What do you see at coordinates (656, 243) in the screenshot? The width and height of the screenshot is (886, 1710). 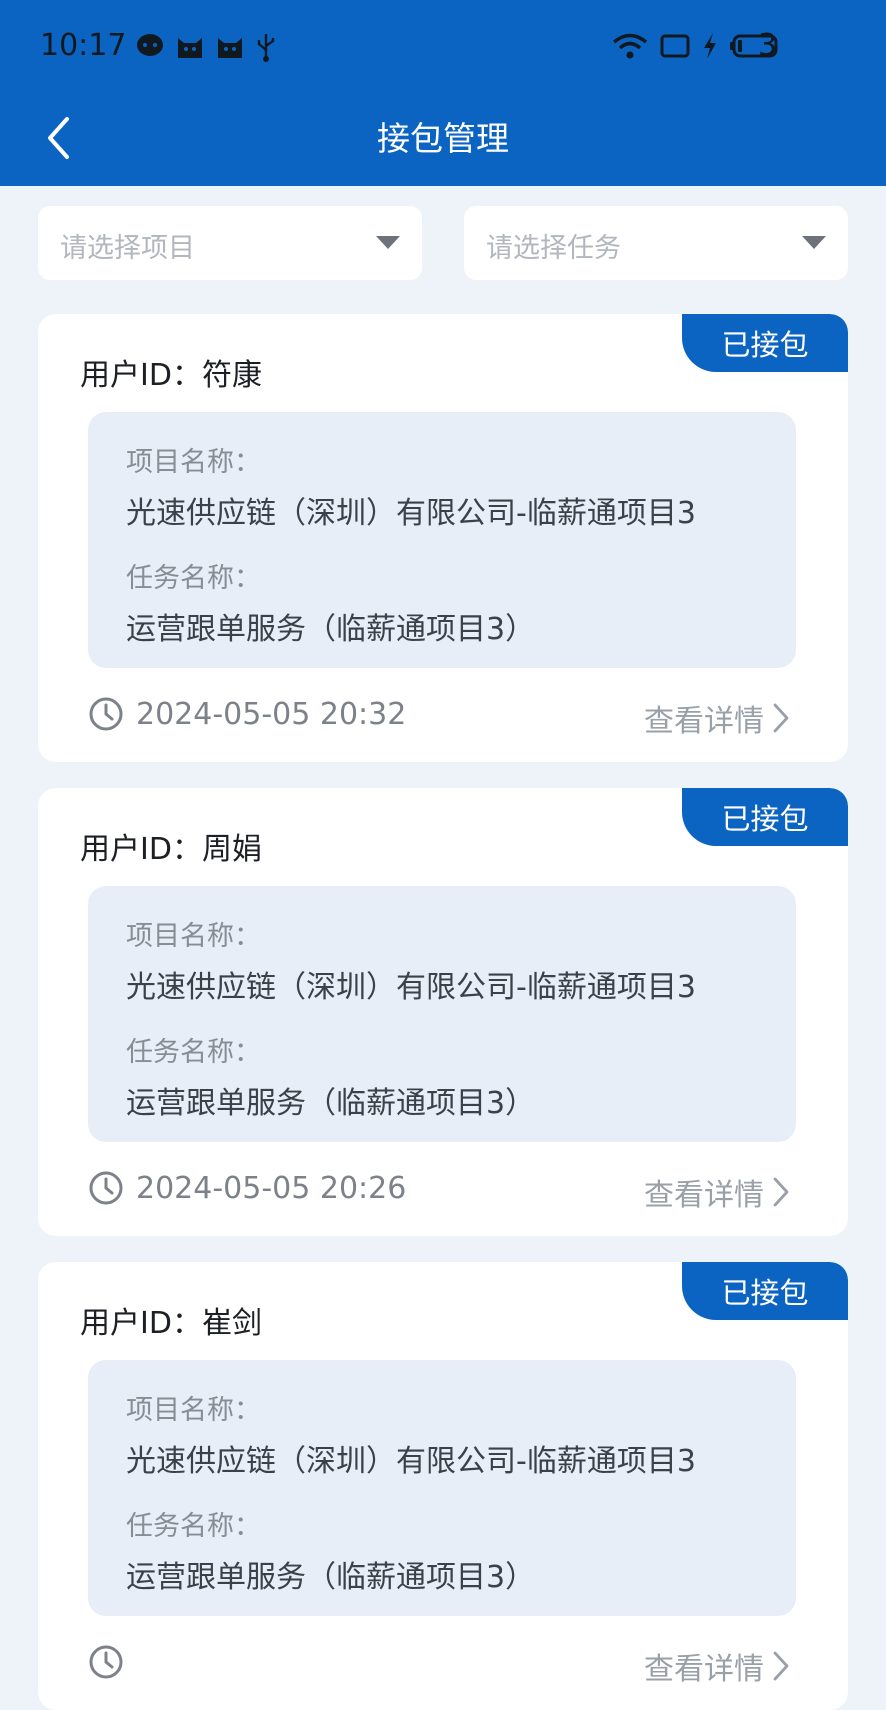 I see `task-select: 请选择任务` at bounding box center [656, 243].